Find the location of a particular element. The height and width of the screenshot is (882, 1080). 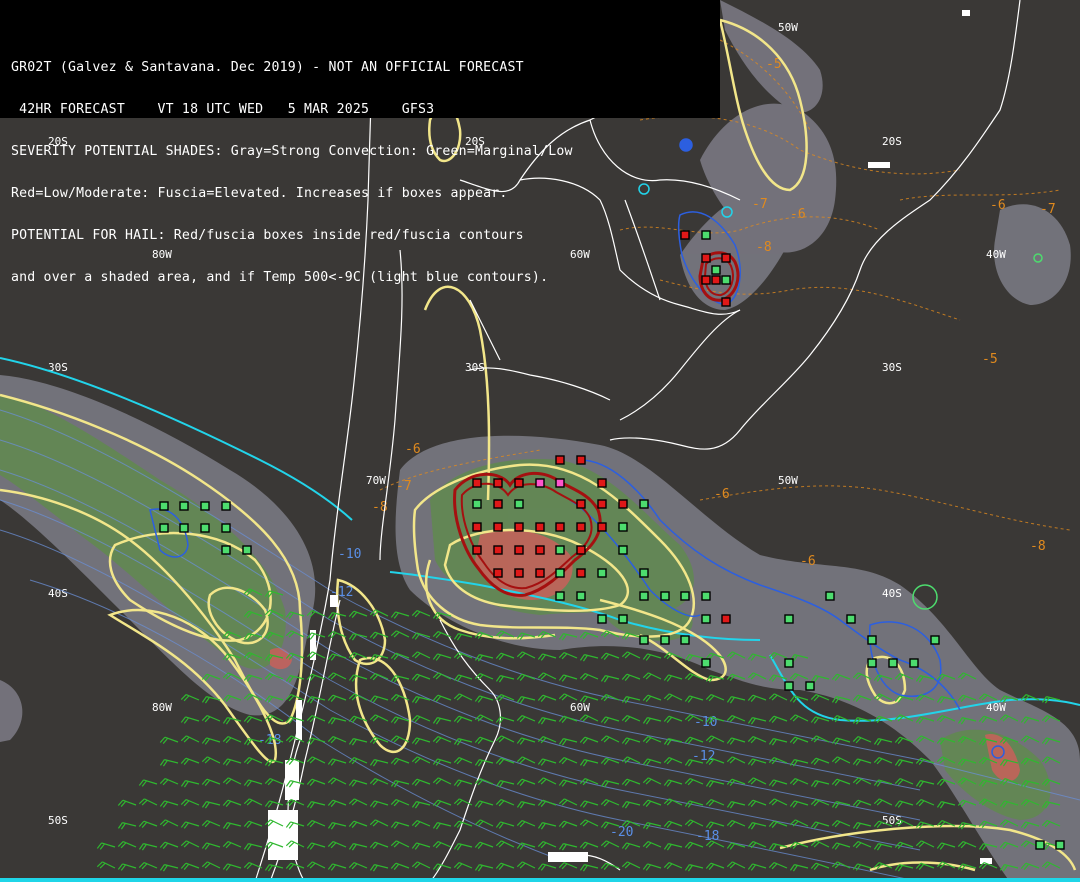

lat-label-30s: 30S is located at coordinates (475, 367).